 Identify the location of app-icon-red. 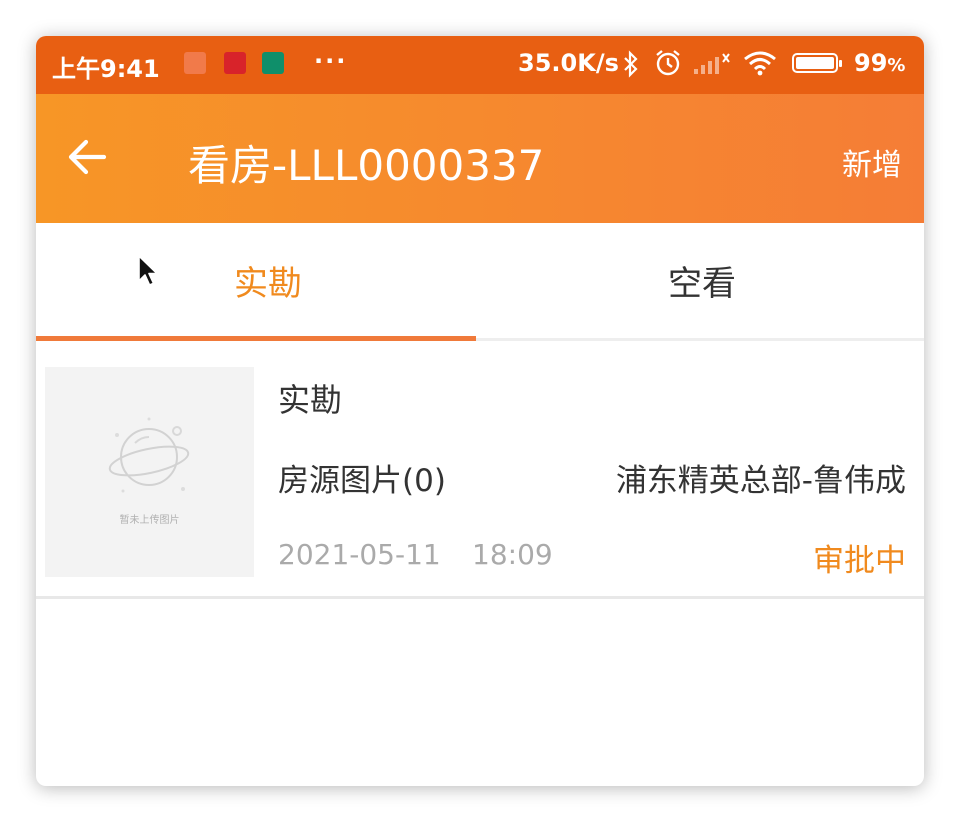
(235, 63).